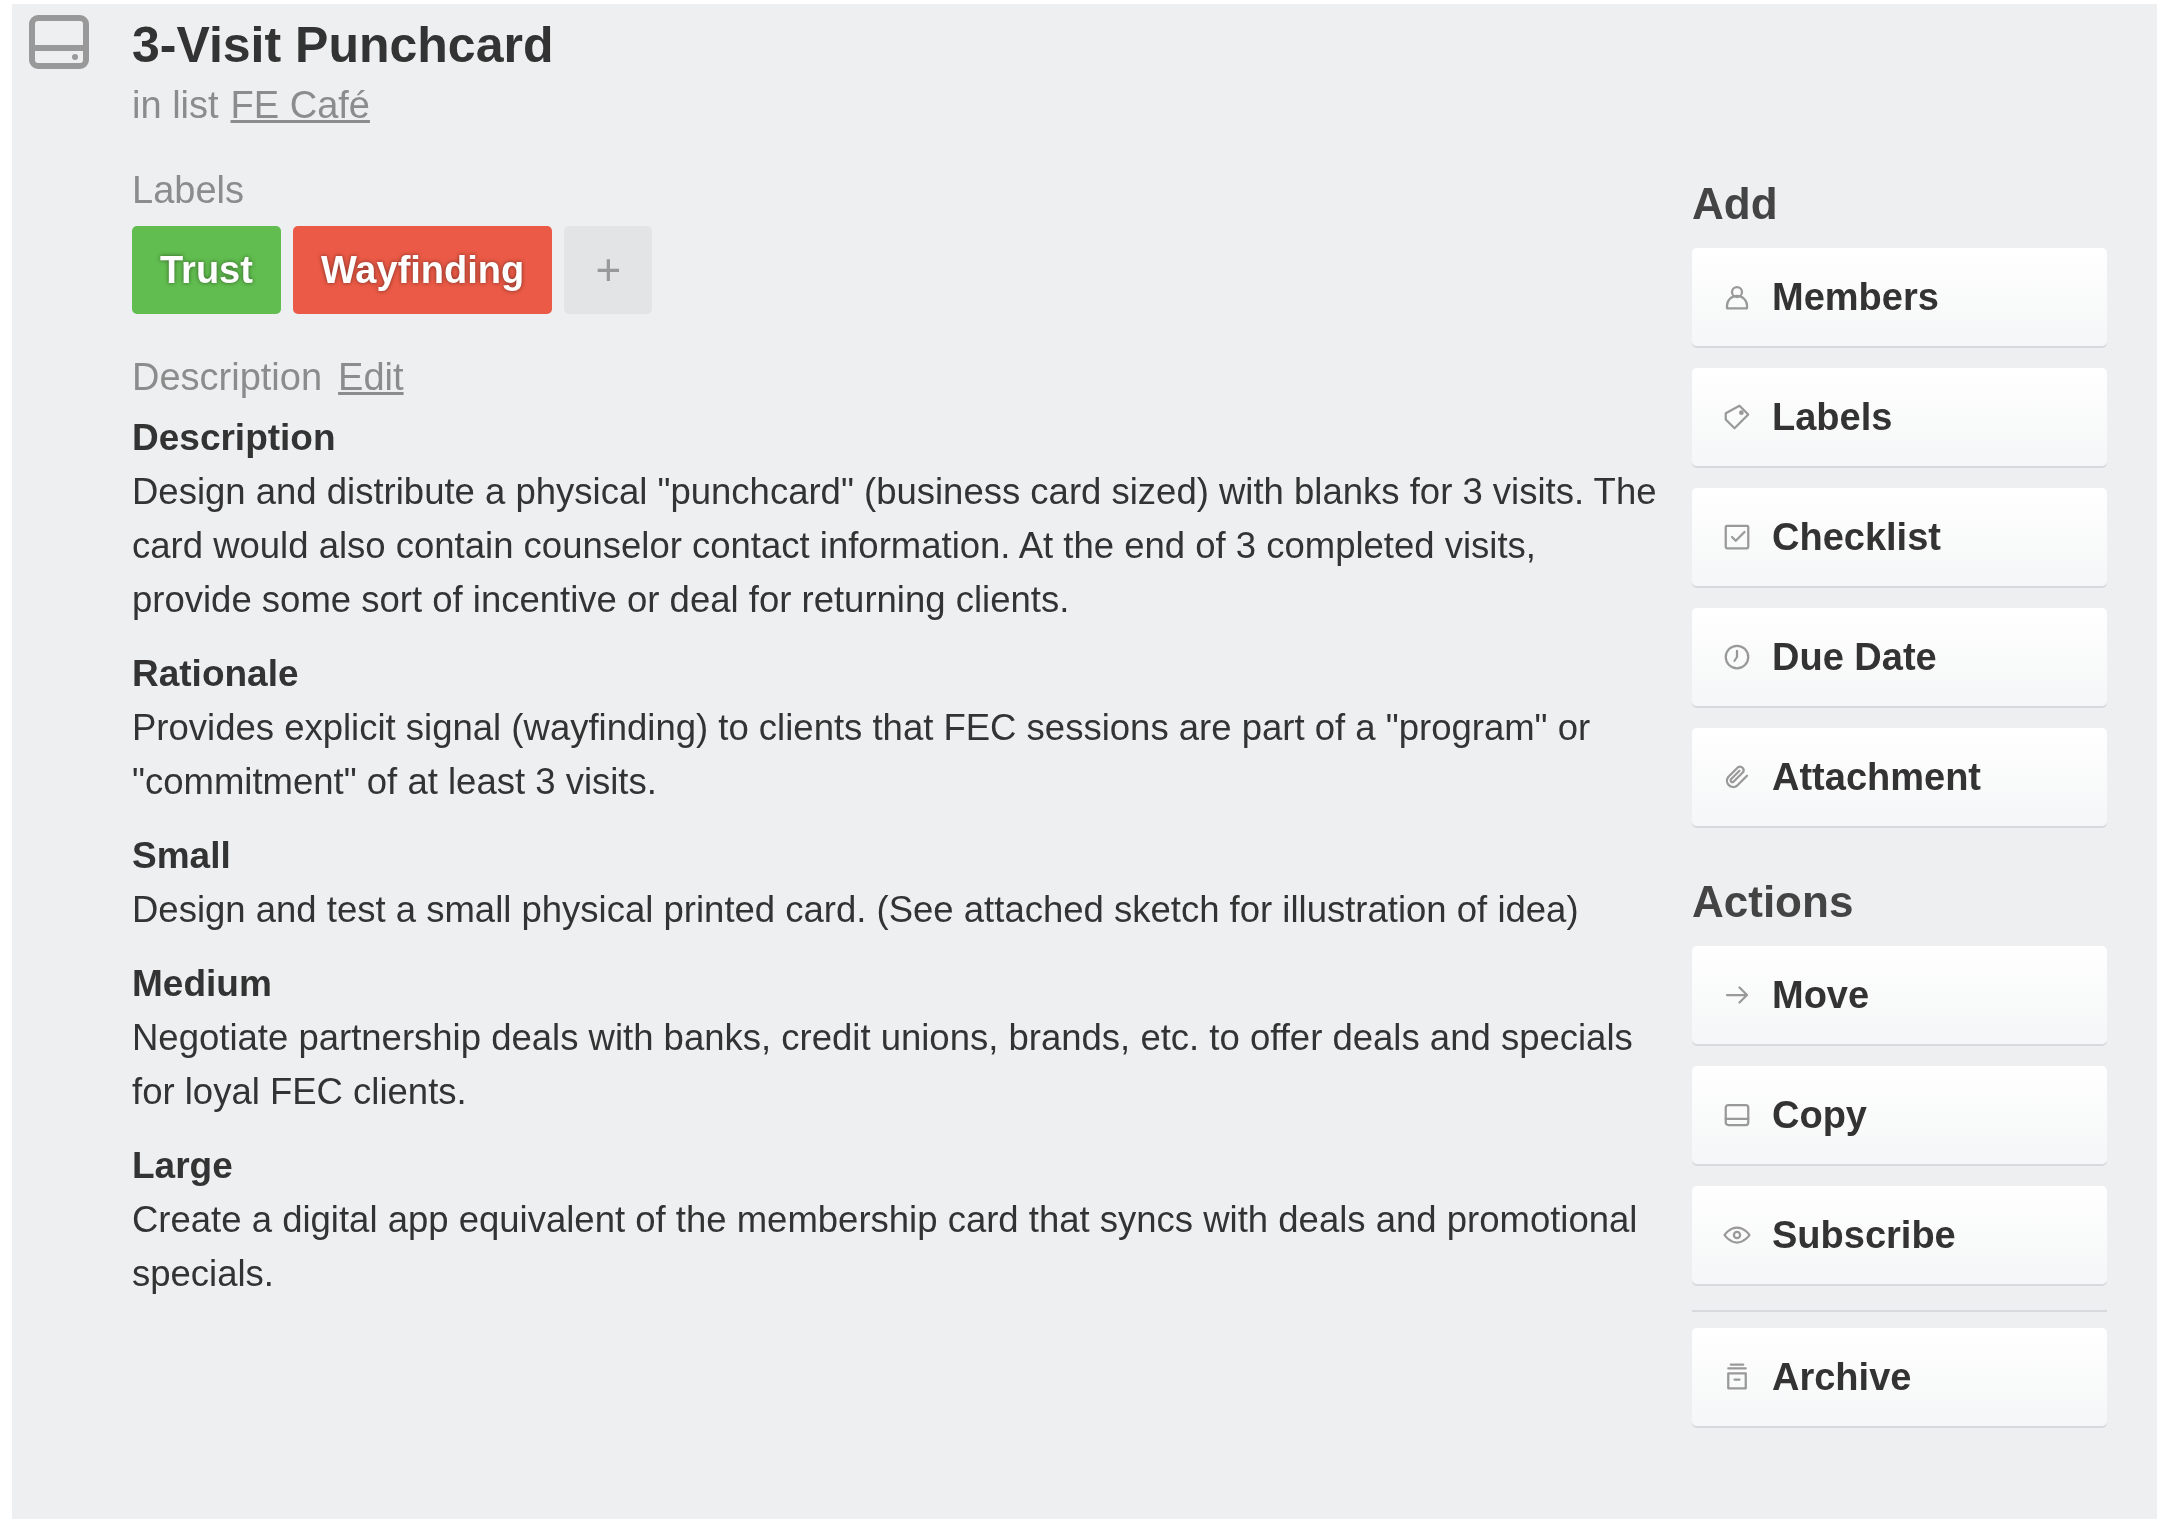 This screenshot has height=1525, width=2157. What do you see at coordinates (1735, 204) in the screenshot?
I see `add-heading: Add` at bounding box center [1735, 204].